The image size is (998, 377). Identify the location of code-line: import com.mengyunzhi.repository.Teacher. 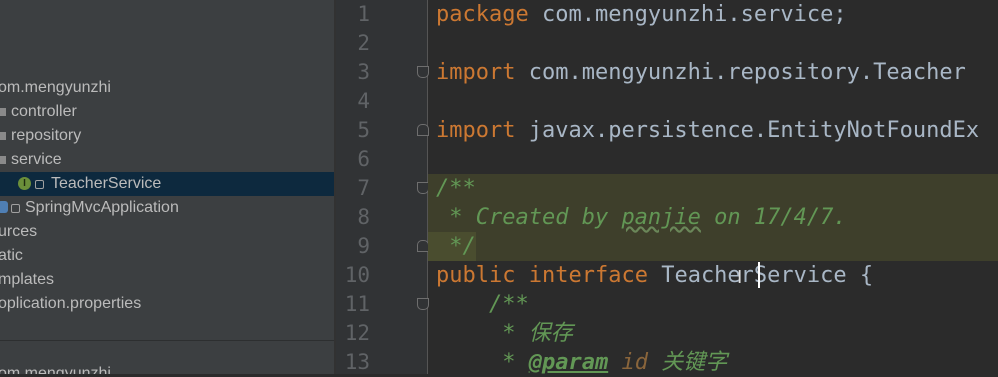
(701, 72).